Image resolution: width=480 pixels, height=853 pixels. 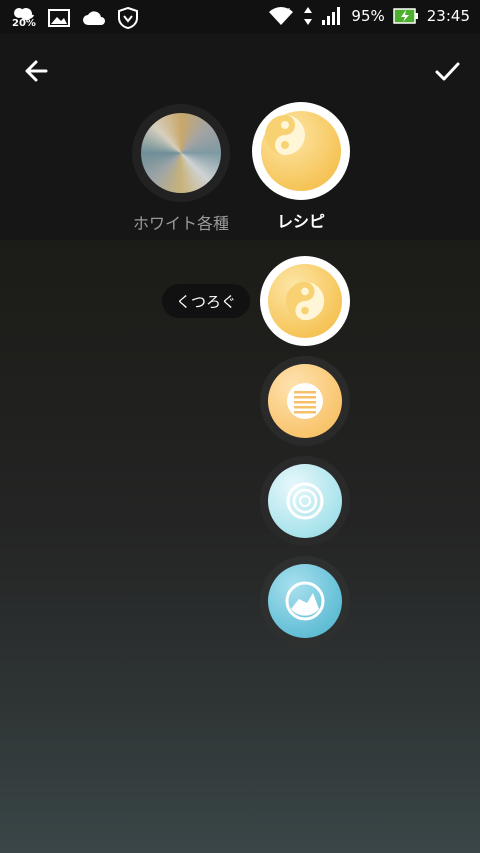 What do you see at coordinates (180, 223) in the screenshot?
I see `mode-label: ホワイト各種` at bounding box center [180, 223].